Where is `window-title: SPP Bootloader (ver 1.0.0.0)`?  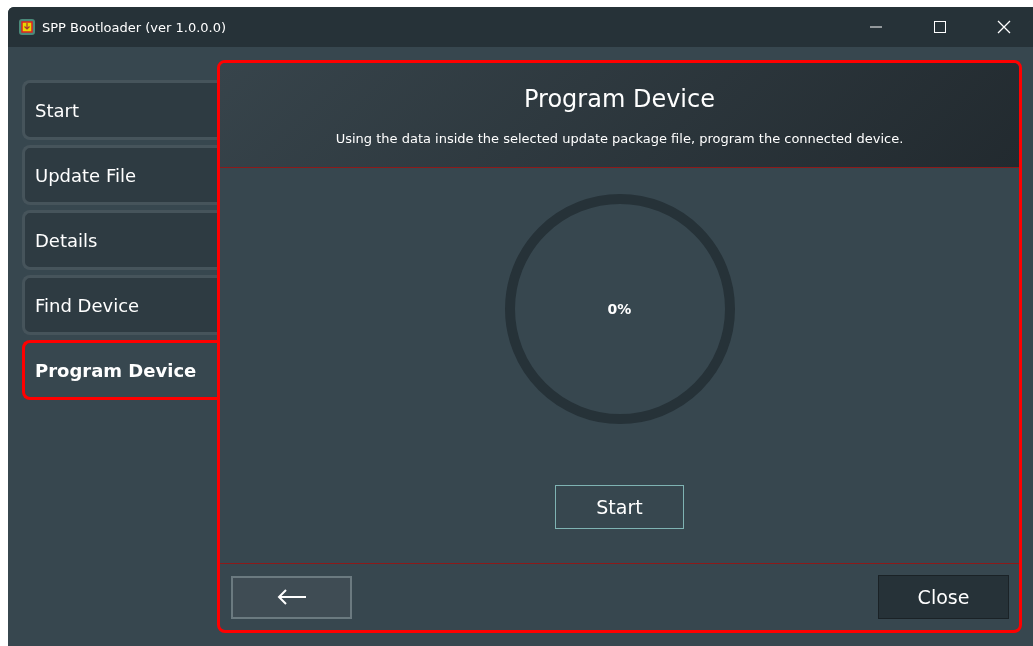 window-title: SPP Bootloader (ver 1.0.0.0) is located at coordinates (135, 27).